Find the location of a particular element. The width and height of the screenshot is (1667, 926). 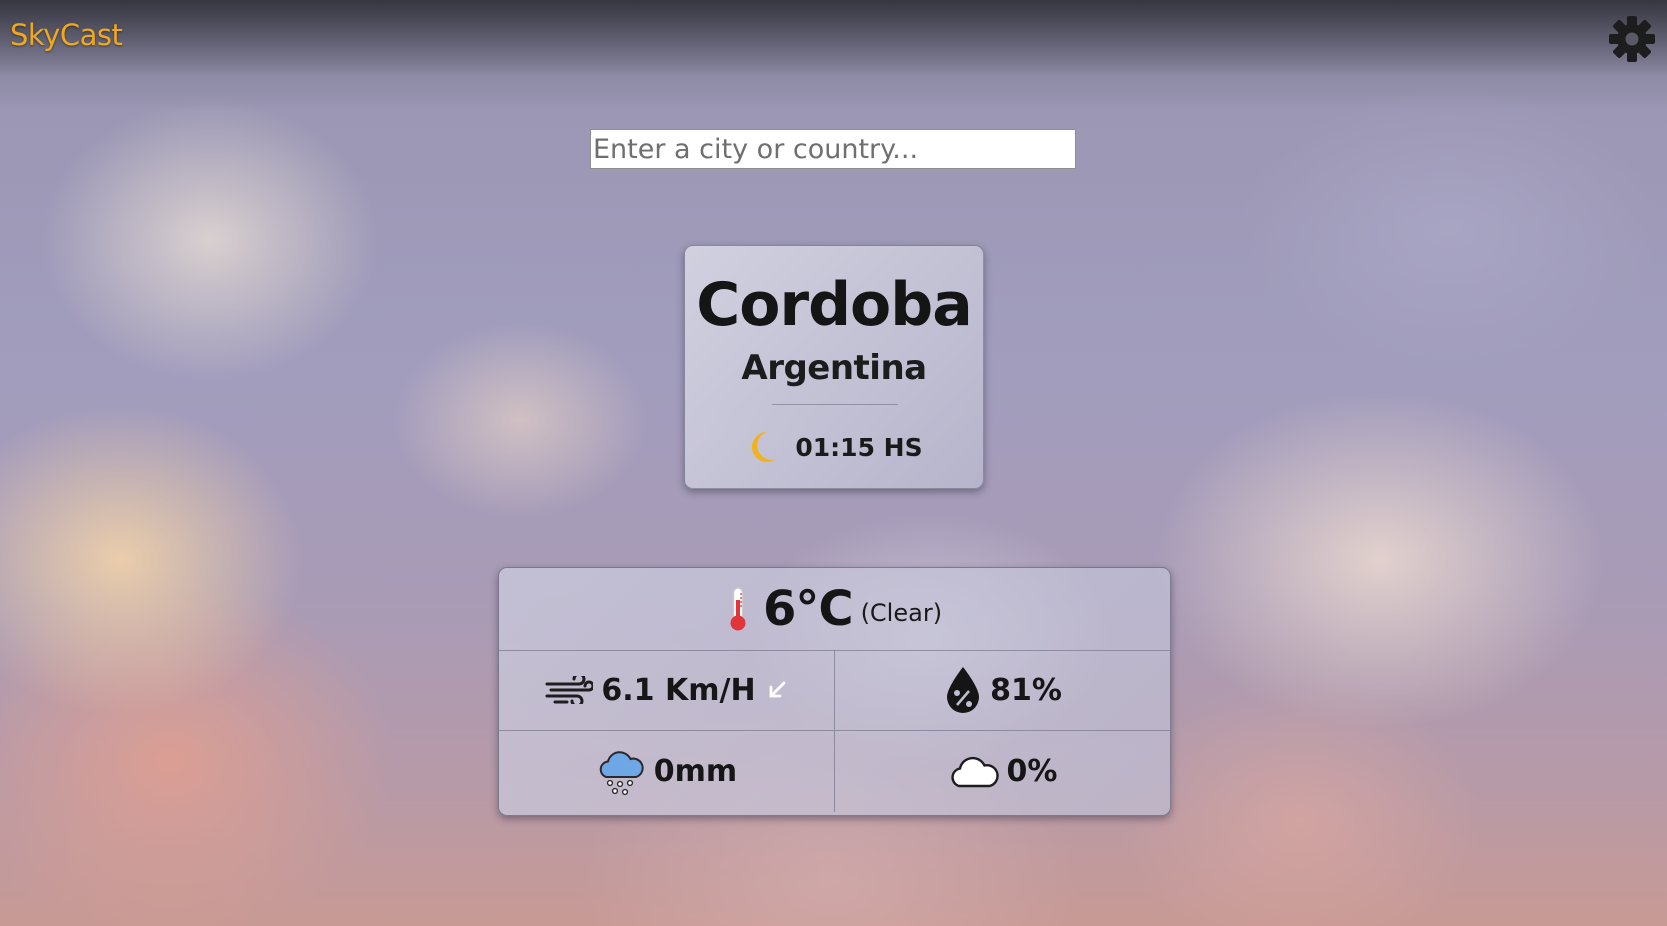

precipitation-cell: 0mm is located at coordinates (667, 771).